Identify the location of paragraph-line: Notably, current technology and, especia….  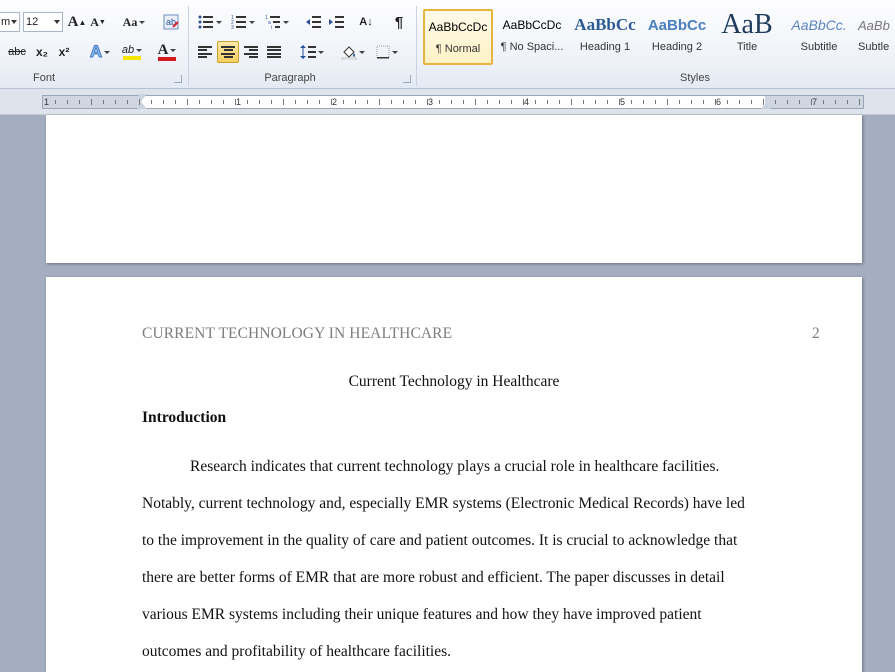
(443, 503).